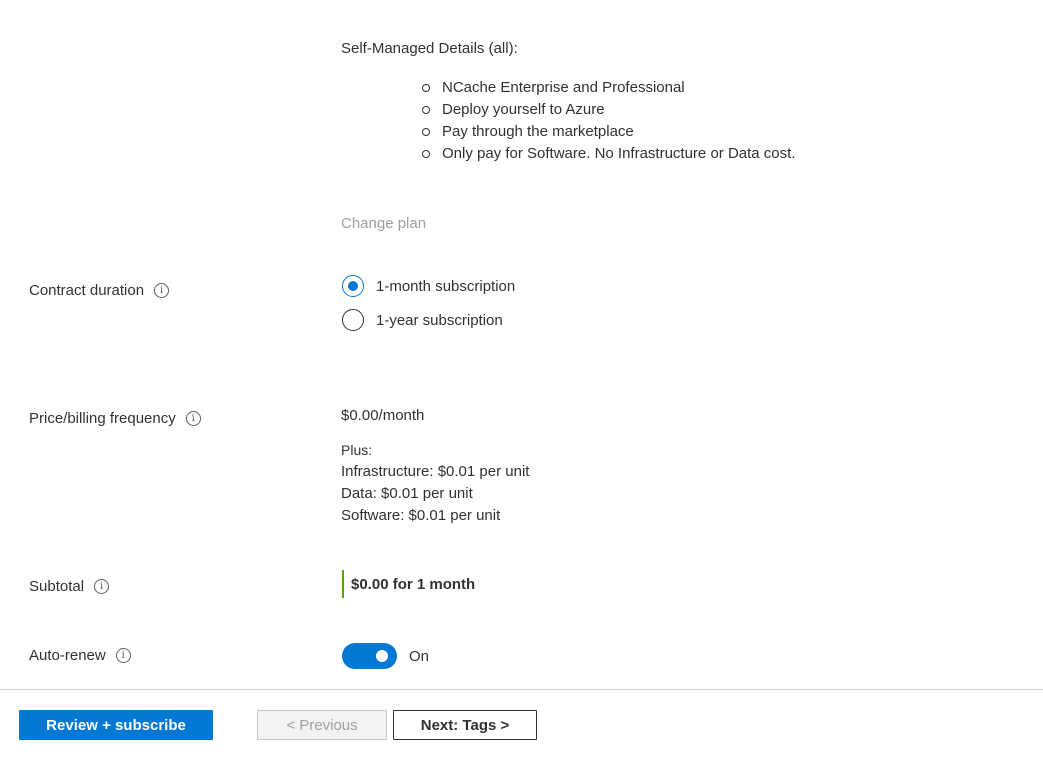  I want to click on subtotal-label: Subtotal i, so click(69, 586).